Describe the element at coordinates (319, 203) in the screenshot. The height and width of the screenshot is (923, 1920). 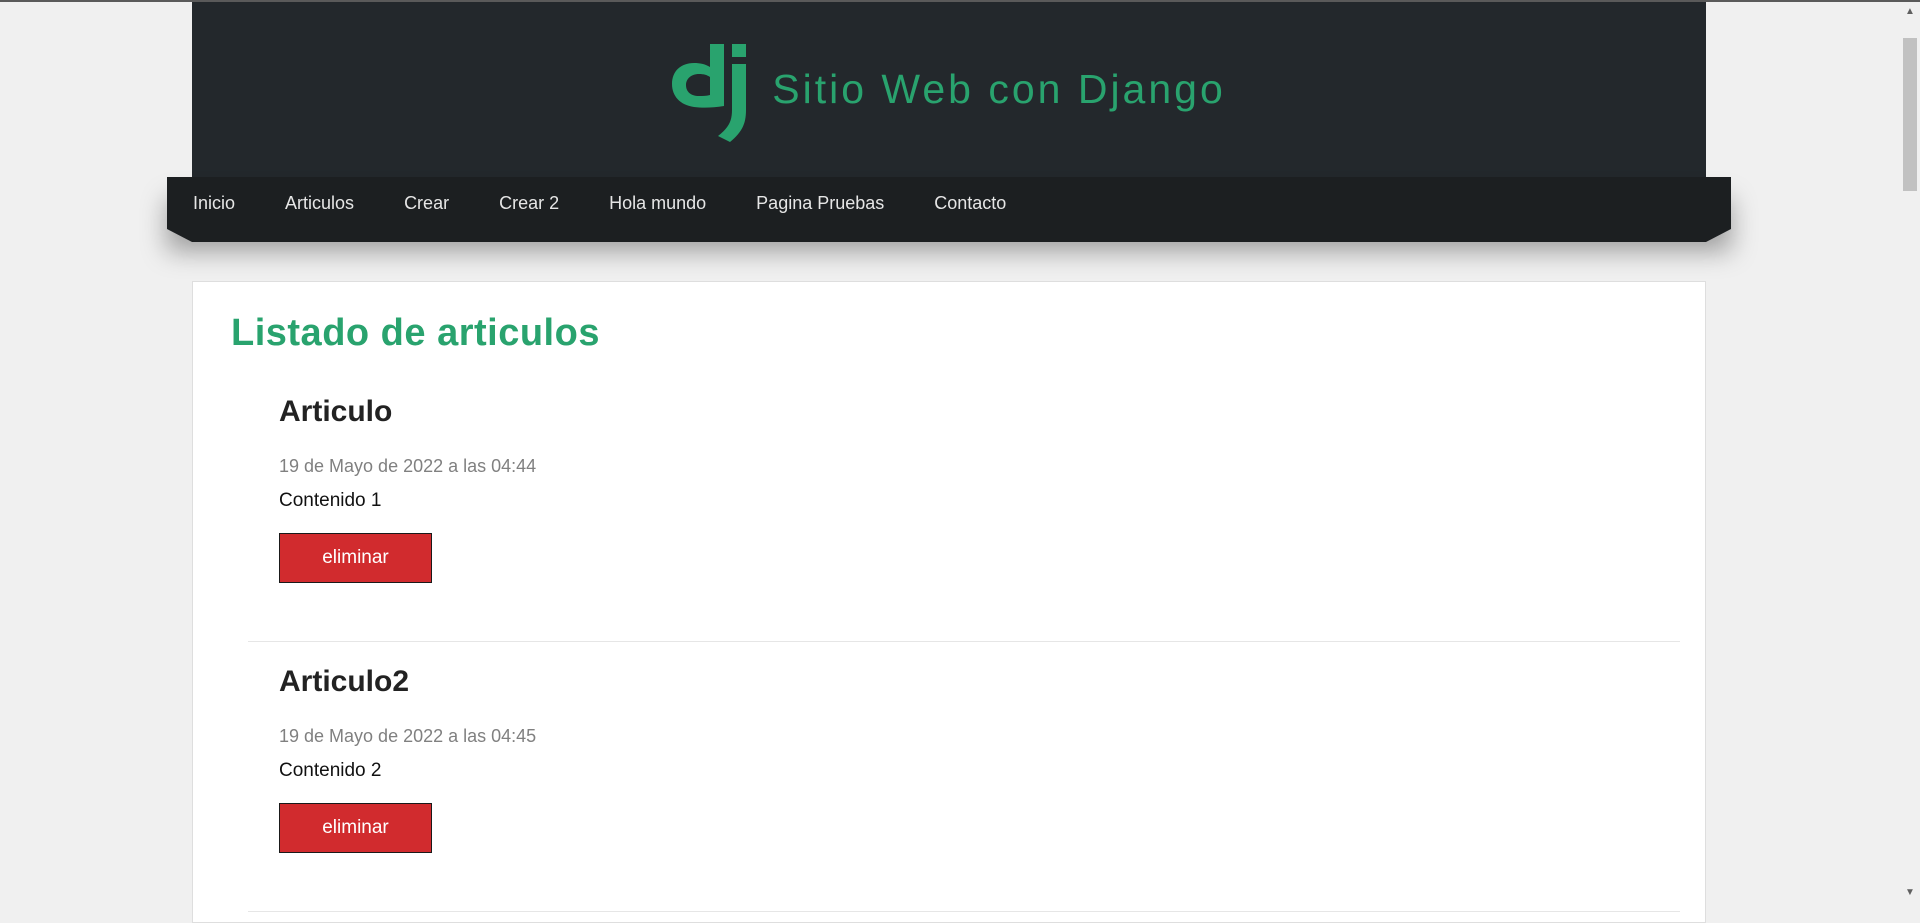
I see `nav-item-articulos: Articulos` at that location.